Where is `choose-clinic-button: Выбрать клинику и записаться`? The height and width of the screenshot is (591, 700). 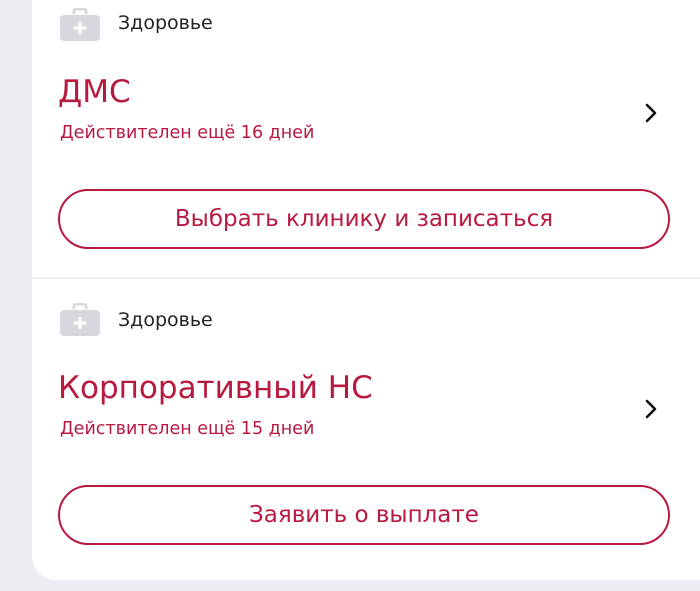 choose-clinic-button: Выбрать клинику и записаться is located at coordinates (364, 219).